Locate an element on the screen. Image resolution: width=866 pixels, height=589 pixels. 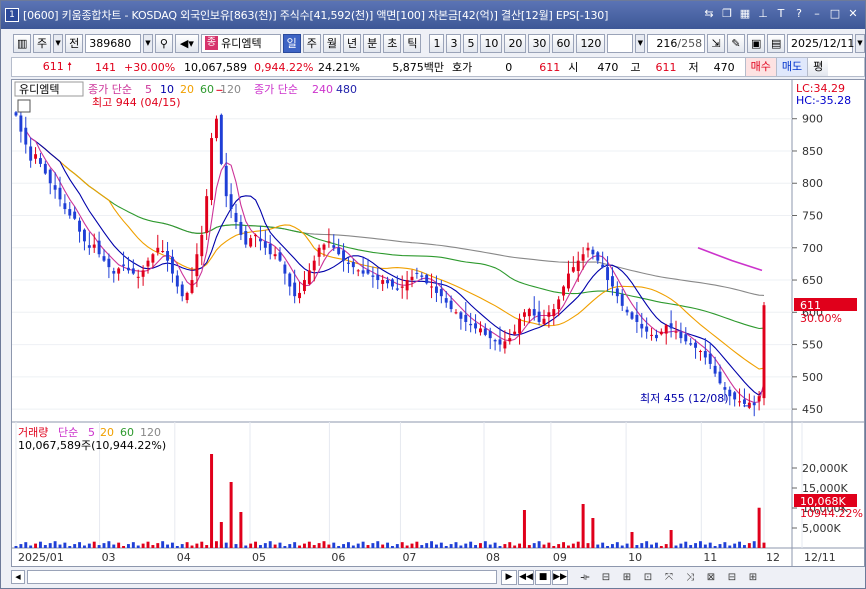
date-dropdown-icon: ▼ is located at coordinates (860, 43).